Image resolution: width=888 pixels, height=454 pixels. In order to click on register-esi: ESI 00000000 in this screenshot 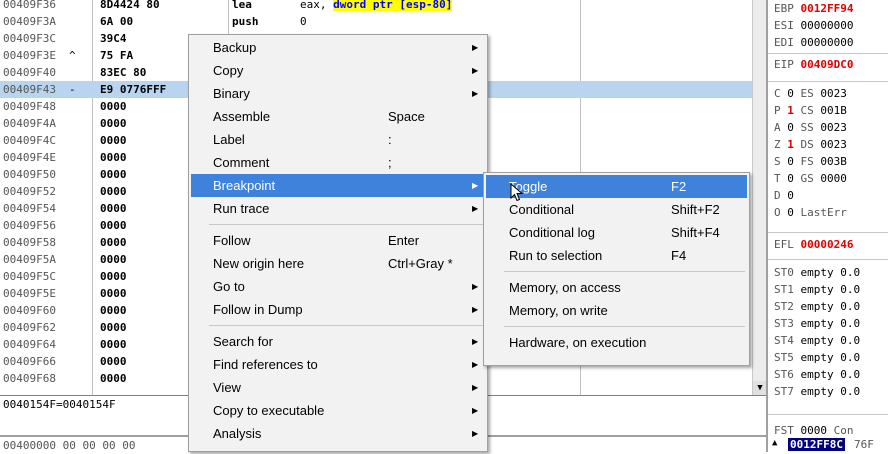, I will do `click(813, 25)`.